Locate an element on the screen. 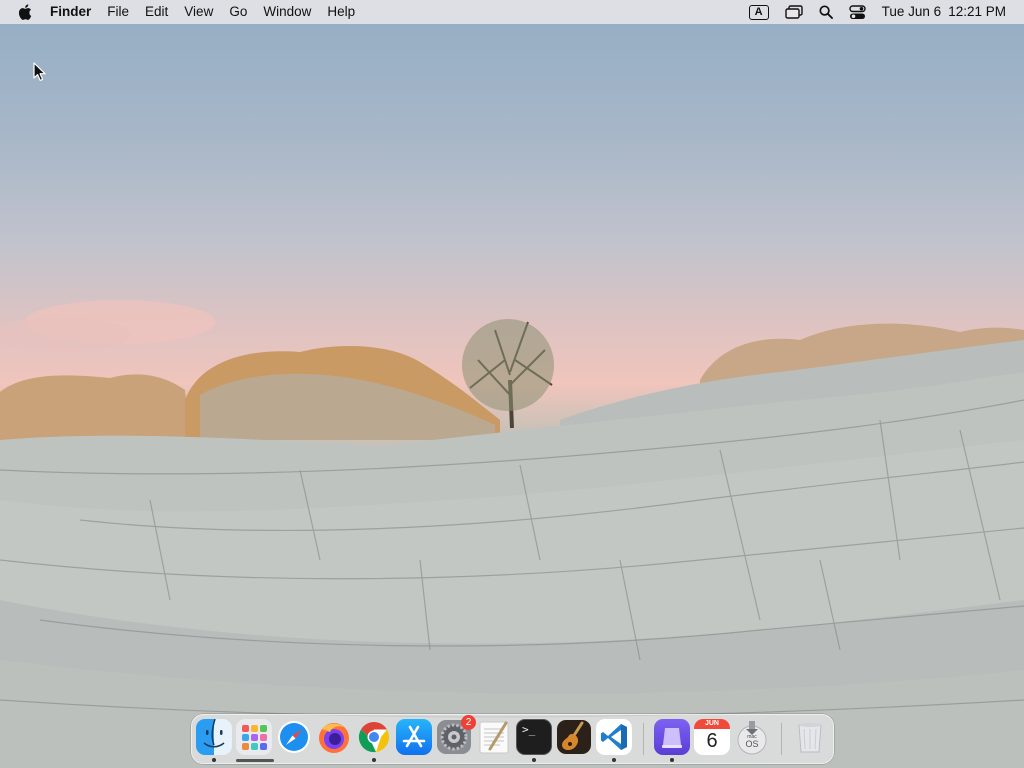 Image resolution: width=1024 pixels, height=768 pixels. textedit-icon is located at coordinates (494, 737).